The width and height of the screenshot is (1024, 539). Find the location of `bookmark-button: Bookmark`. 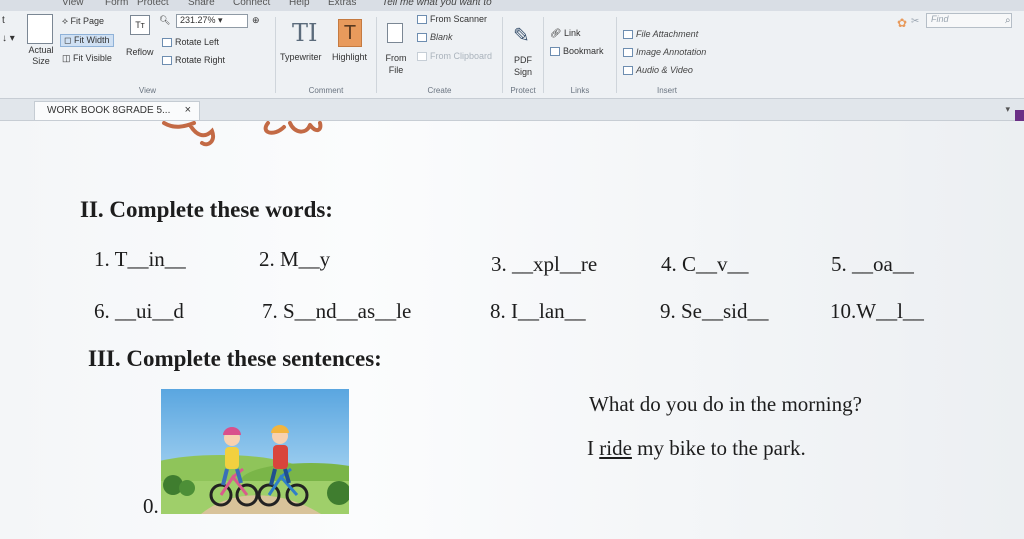

bookmark-button: Bookmark is located at coordinates (577, 51).